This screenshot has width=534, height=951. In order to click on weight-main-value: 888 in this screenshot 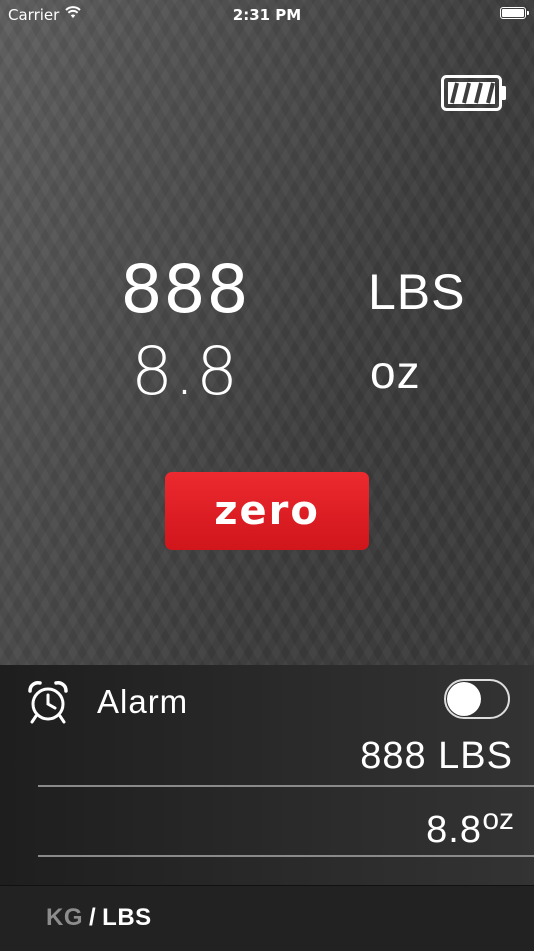, I will do `click(185, 289)`.